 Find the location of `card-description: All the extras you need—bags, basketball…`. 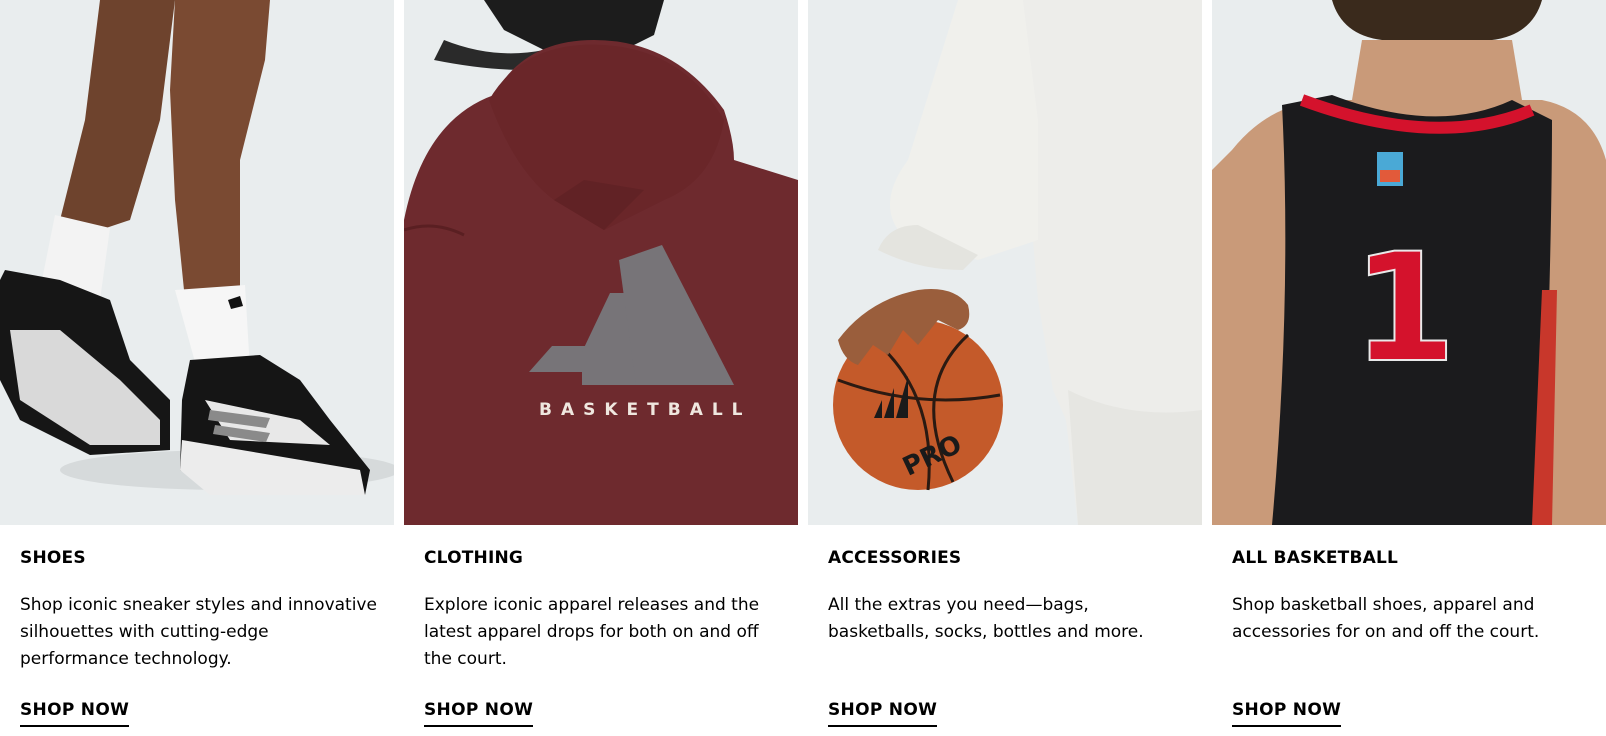

card-description: All the extras you need—bags, basketball… is located at coordinates (986, 618).